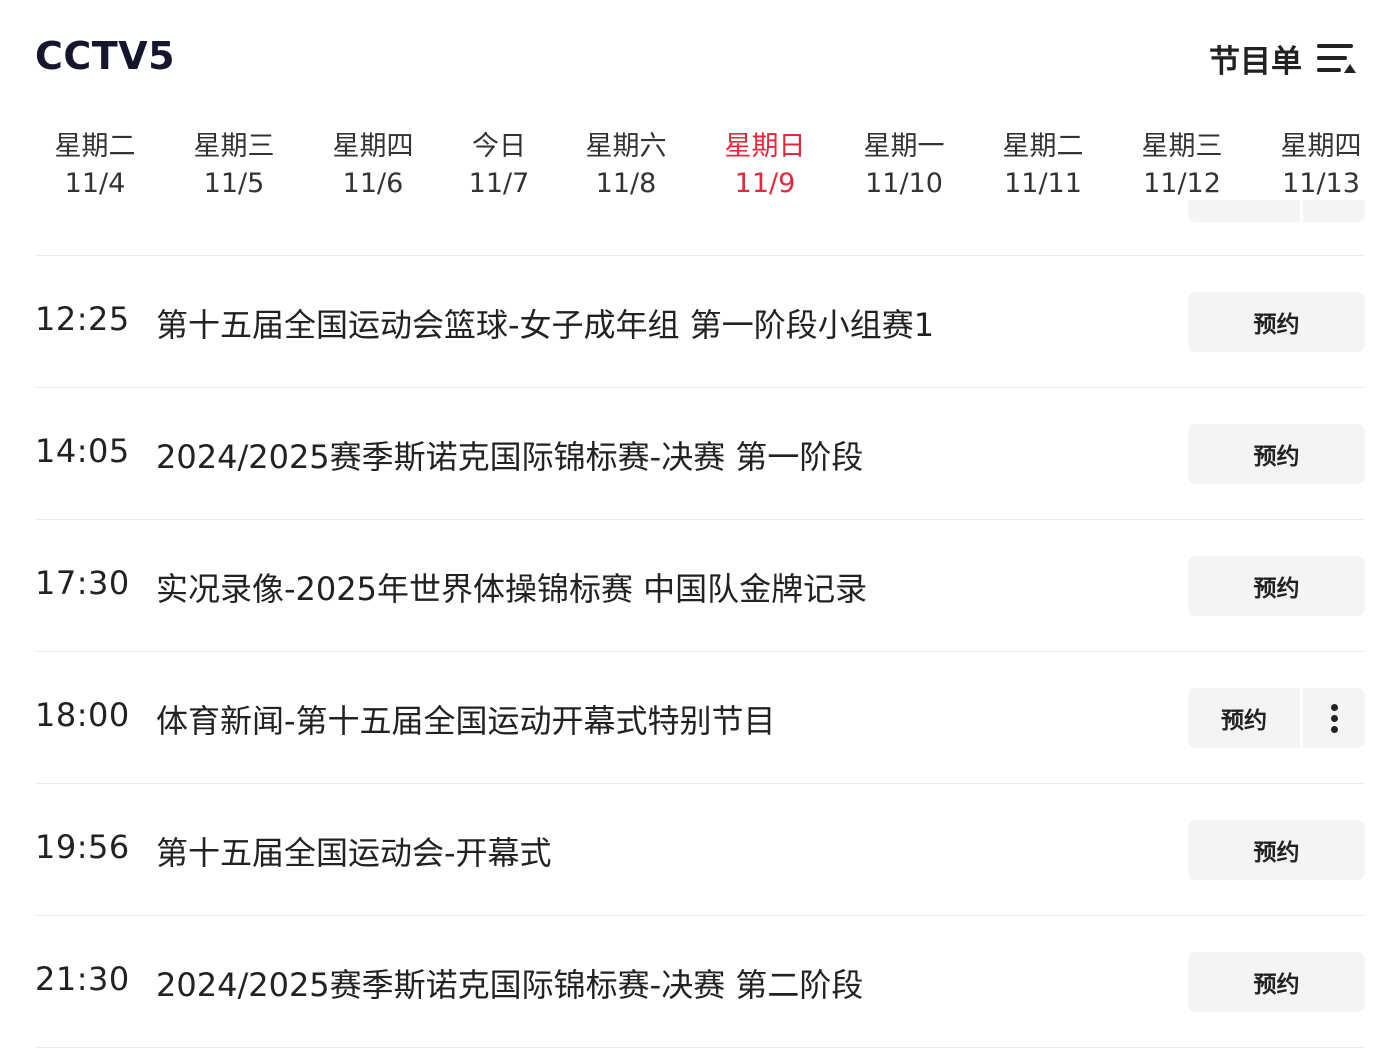  What do you see at coordinates (373, 183) in the screenshot?
I see `date-tab-date: 11/6` at bounding box center [373, 183].